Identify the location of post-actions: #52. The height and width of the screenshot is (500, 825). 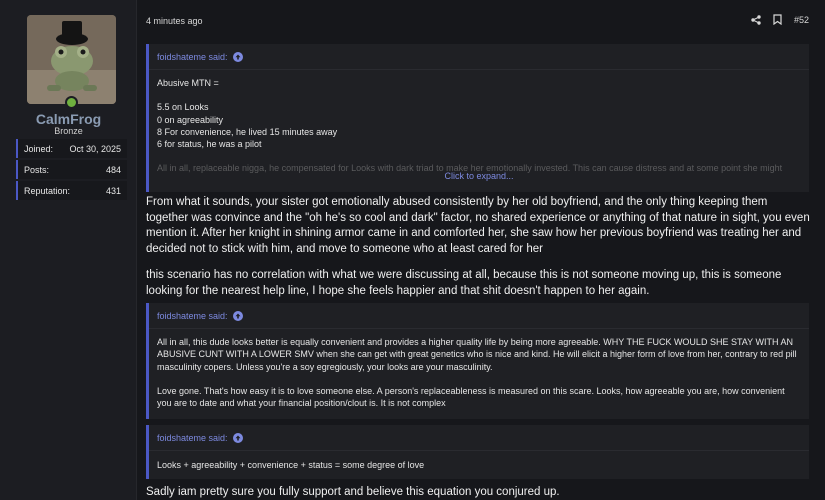
(780, 19).